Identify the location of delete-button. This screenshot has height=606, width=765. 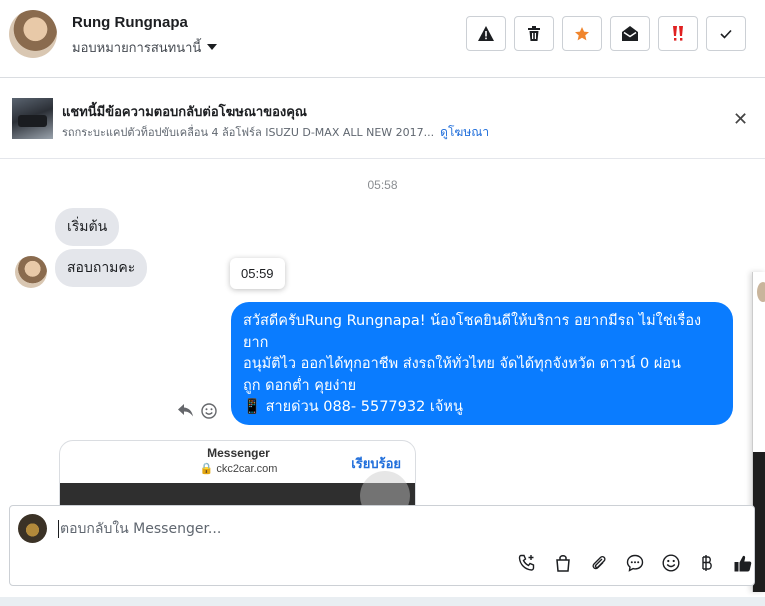
(534, 33).